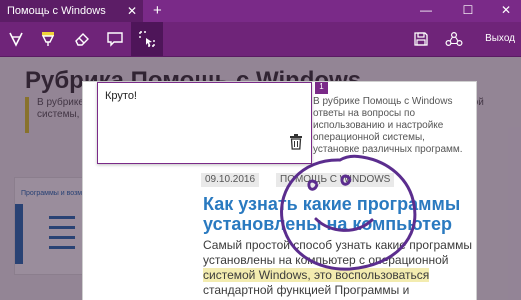  I want to click on highlighter-icon, so click(48, 39).